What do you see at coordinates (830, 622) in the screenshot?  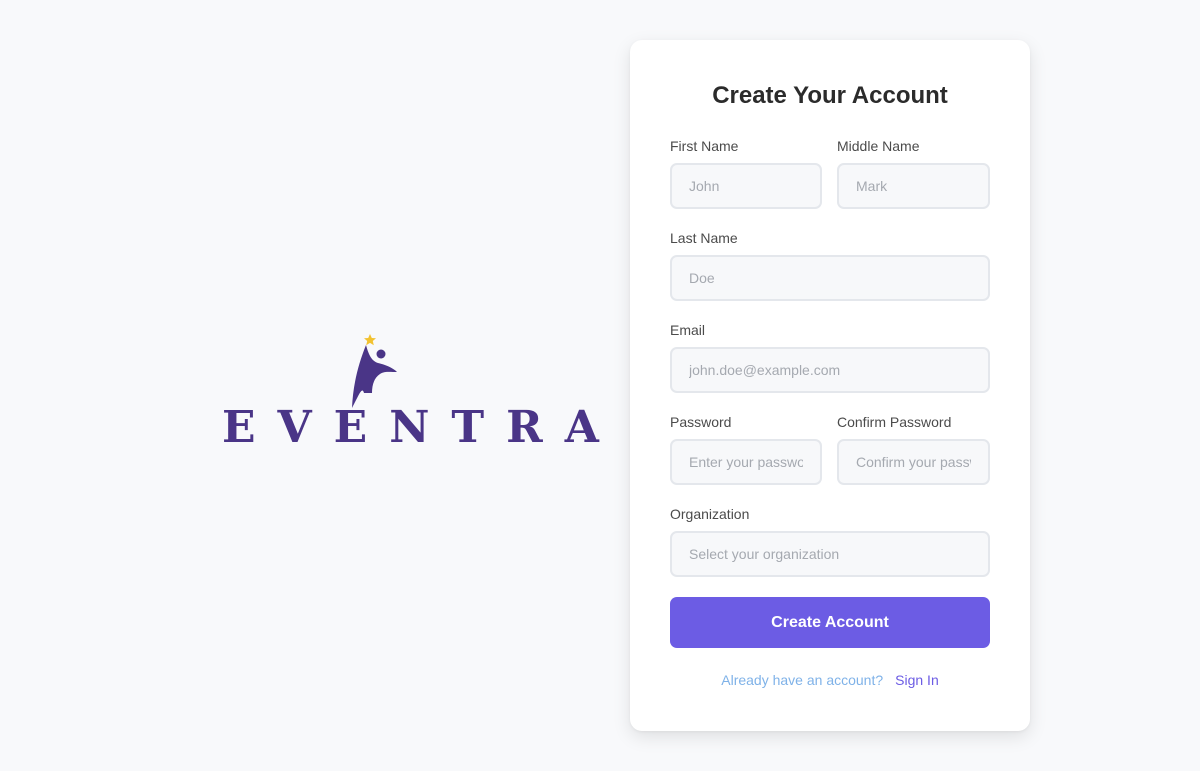 I see `create-account-button: Create Account` at bounding box center [830, 622].